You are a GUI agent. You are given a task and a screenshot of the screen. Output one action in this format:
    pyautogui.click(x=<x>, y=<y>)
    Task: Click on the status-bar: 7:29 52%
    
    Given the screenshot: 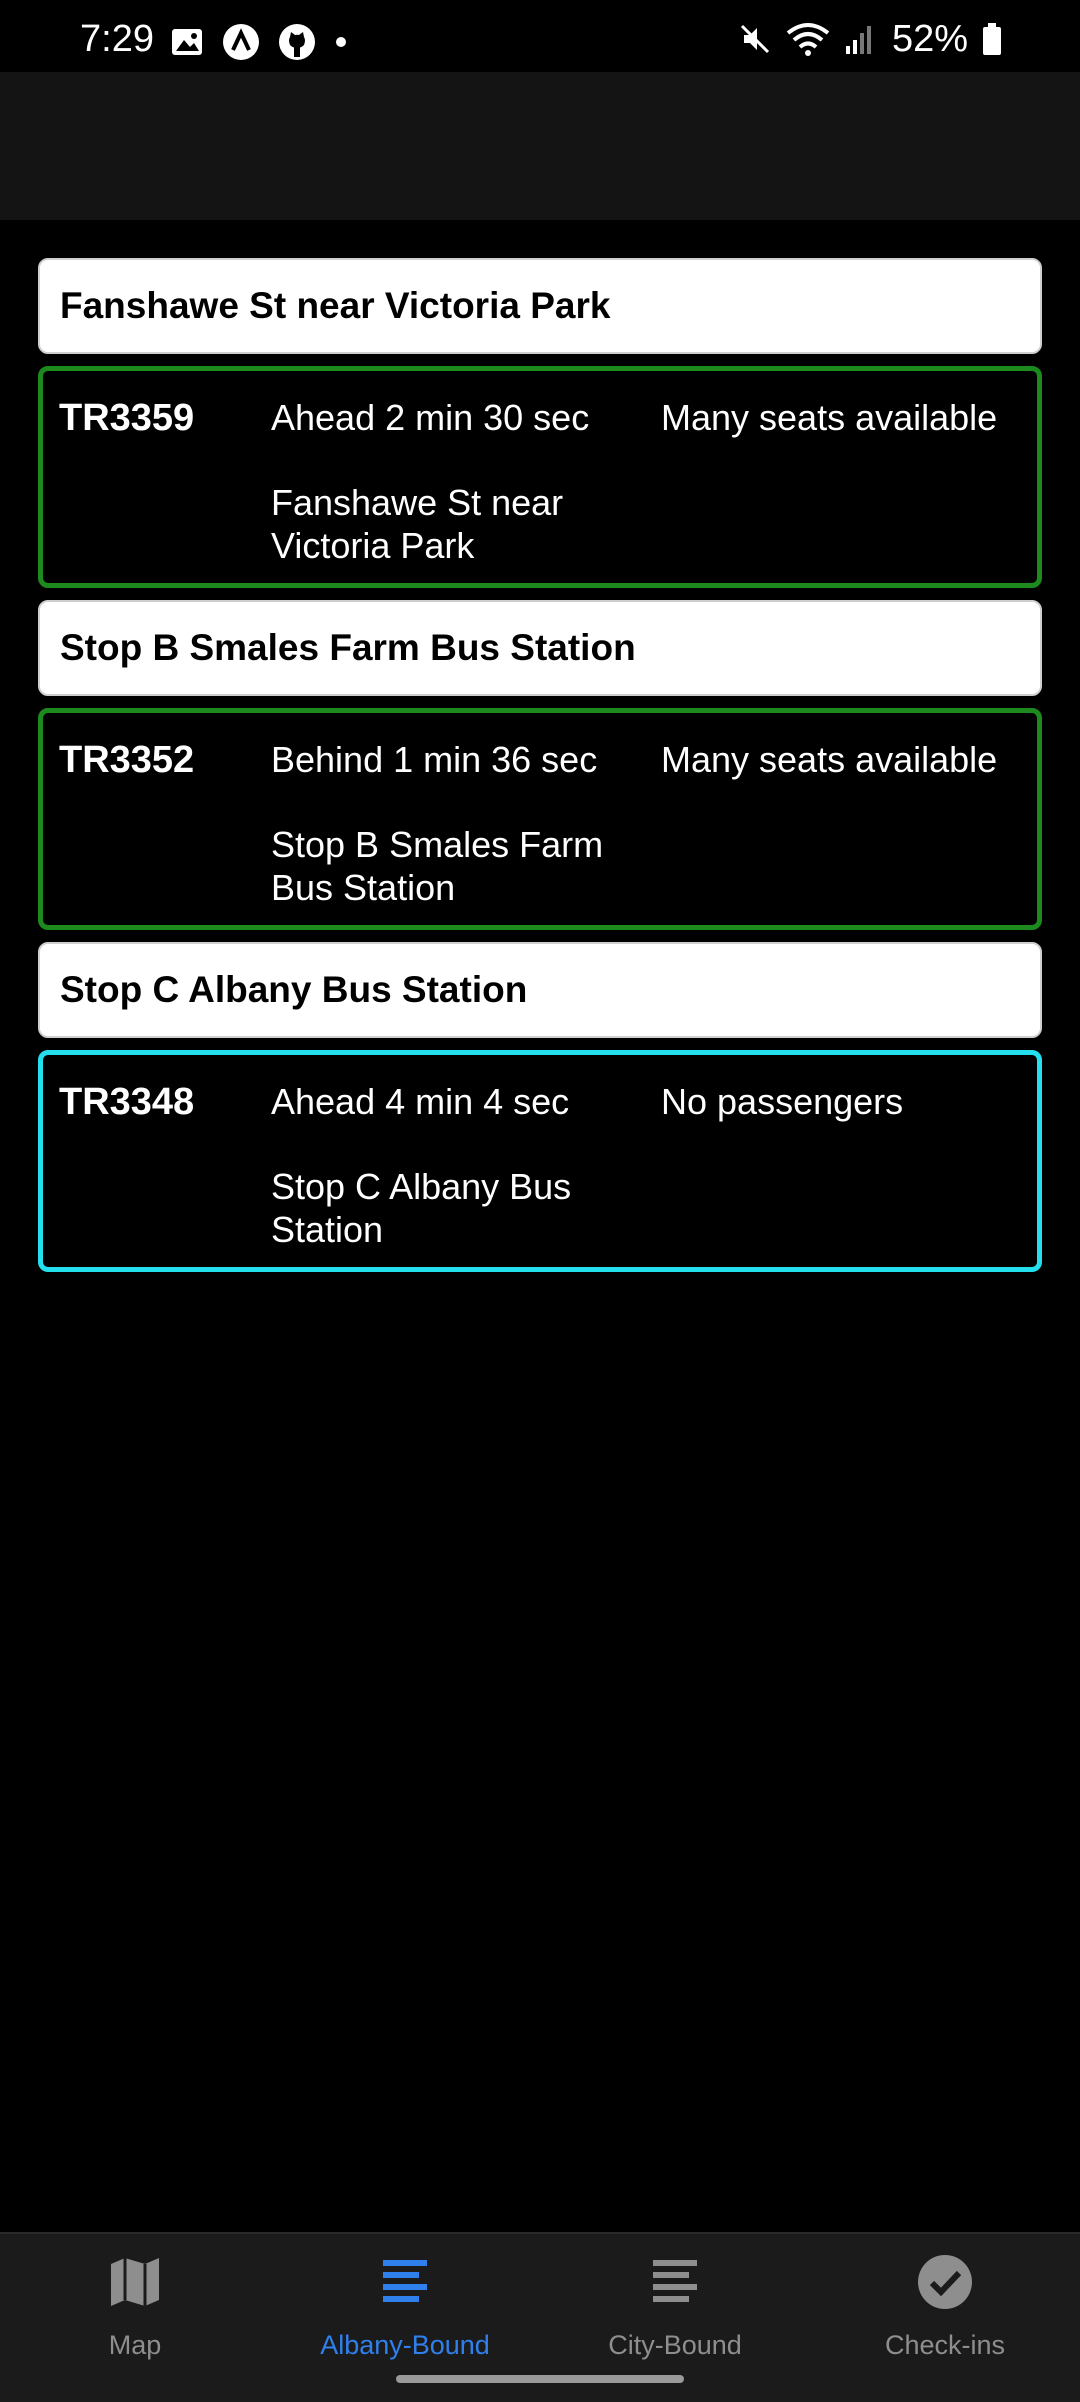 What is the action you would take?
    pyautogui.click(x=540, y=36)
    